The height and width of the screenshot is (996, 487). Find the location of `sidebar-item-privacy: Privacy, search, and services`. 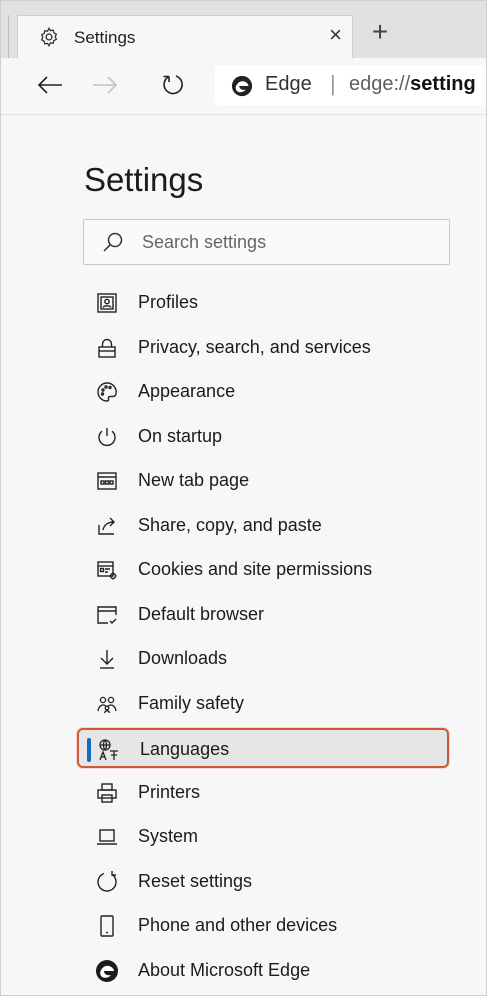

sidebar-item-privacy: Privacy, search, and services is located at coordinates (263, 348).